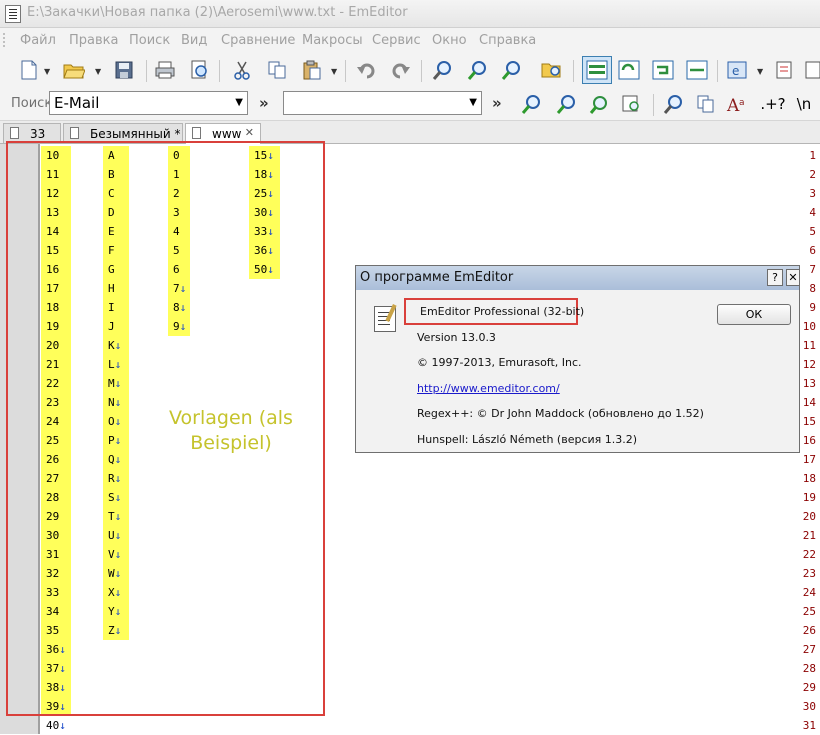 Image resolution: width=820 pixels, height=735 pixels. What do you see at coordinates (442, 70) in the screenshot?
I see `find-icon` at bounding box center [442, 70].